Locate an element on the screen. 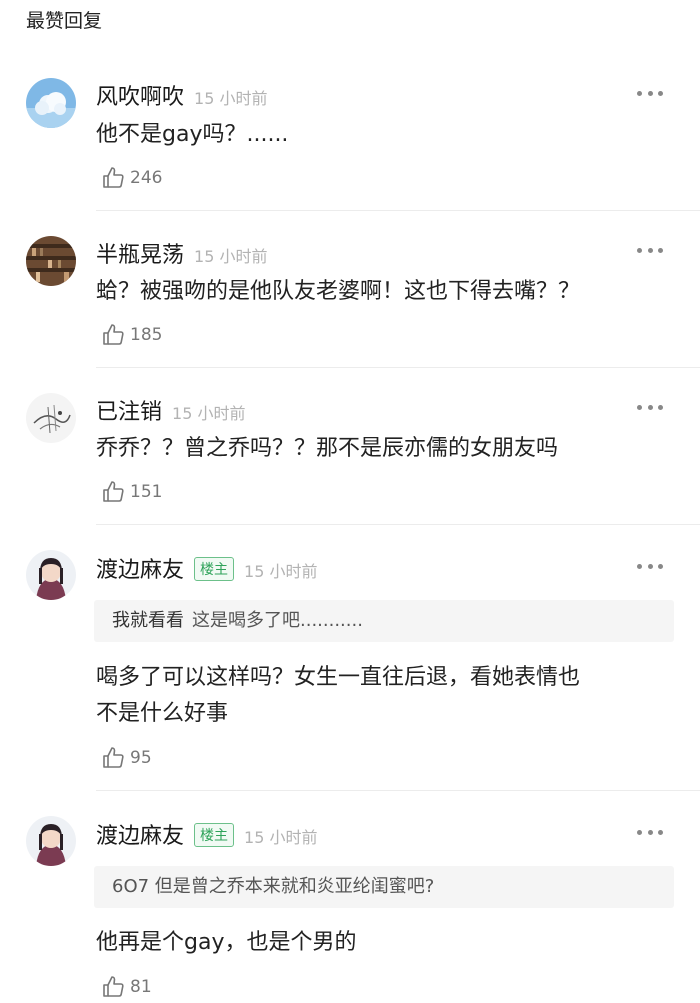 This screenshot has width=700, height=1003. quoted-reply: 6O7 但是曾之乔本来就和炎亚纶闺蜜吧? is located at coordinates (384, 887).